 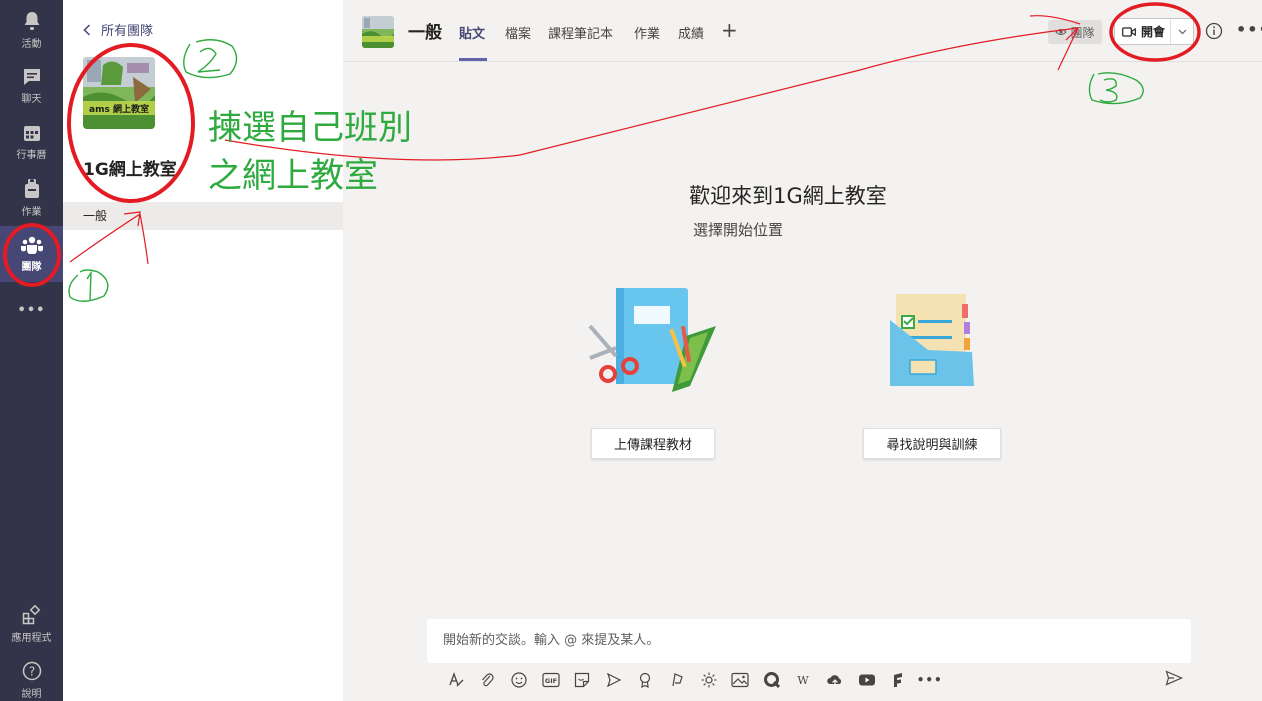 I want to click on attach-button, so click(x=488, y=680).